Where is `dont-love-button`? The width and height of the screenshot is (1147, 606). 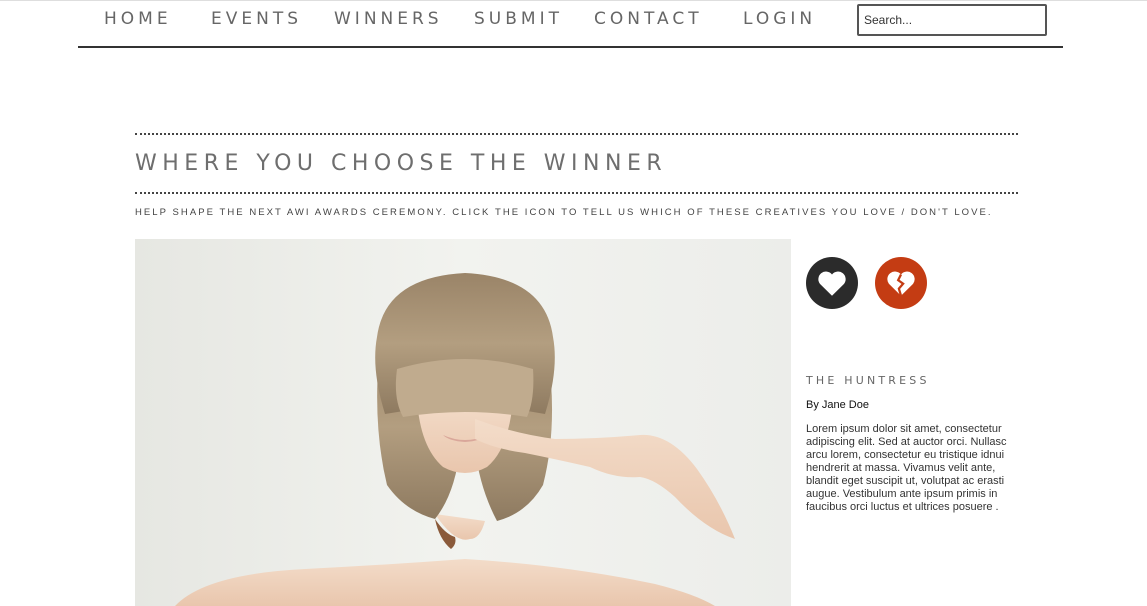 dont-love-button is located at coordinates (901, 283).